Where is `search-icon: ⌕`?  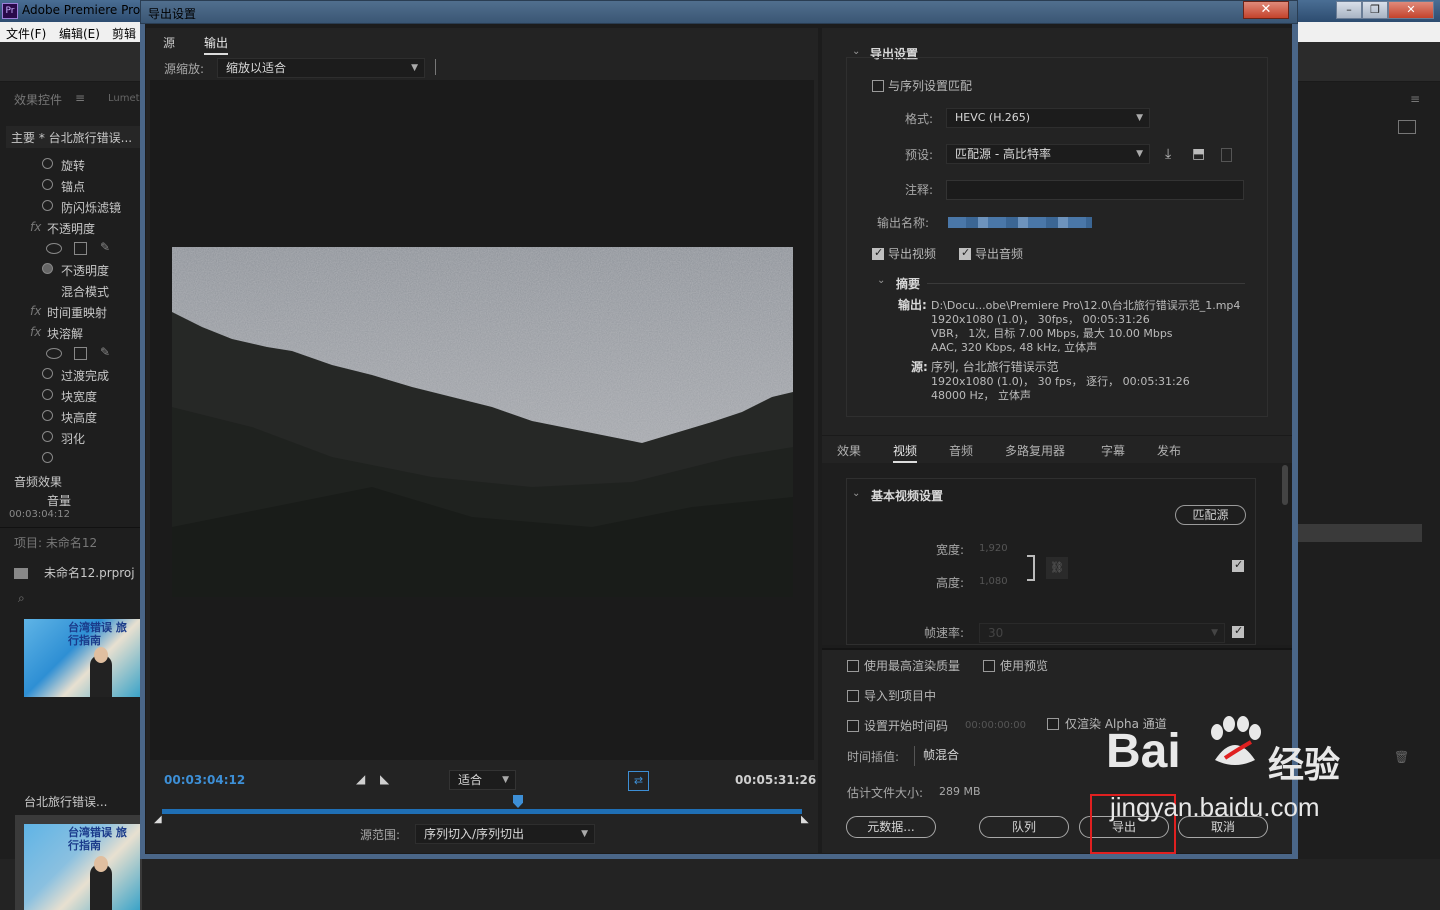 search-icon: ⌕ is located at coordinates (21, 598).